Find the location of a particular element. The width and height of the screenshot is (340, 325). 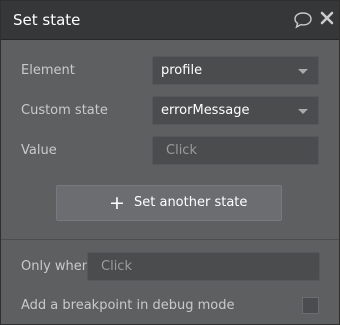

set-another-state-button: + Set another state is located at coordinates (169, 203).